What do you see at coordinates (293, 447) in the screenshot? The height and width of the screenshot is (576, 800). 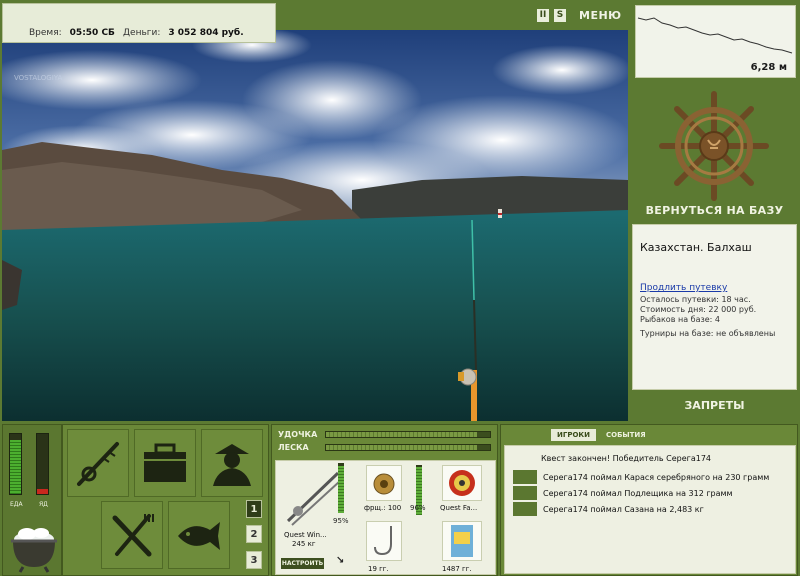 I see `line-tension-label: ЛЕСКА` at bounding box center [293, 447].